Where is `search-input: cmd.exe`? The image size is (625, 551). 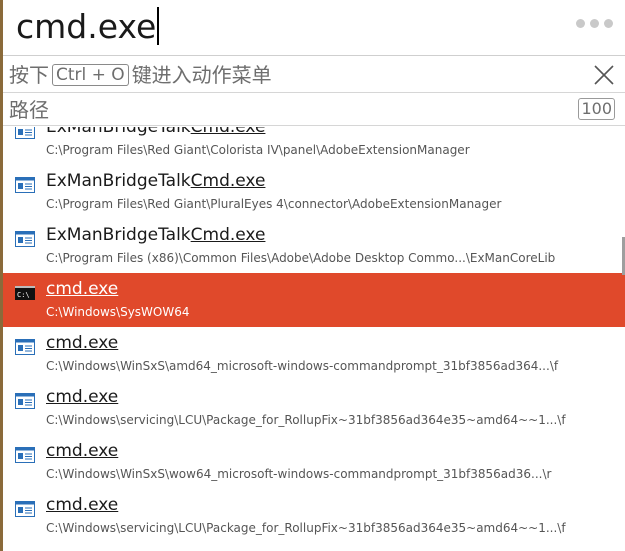
search-input: cmd.exe is located at coordinates (88, 27).